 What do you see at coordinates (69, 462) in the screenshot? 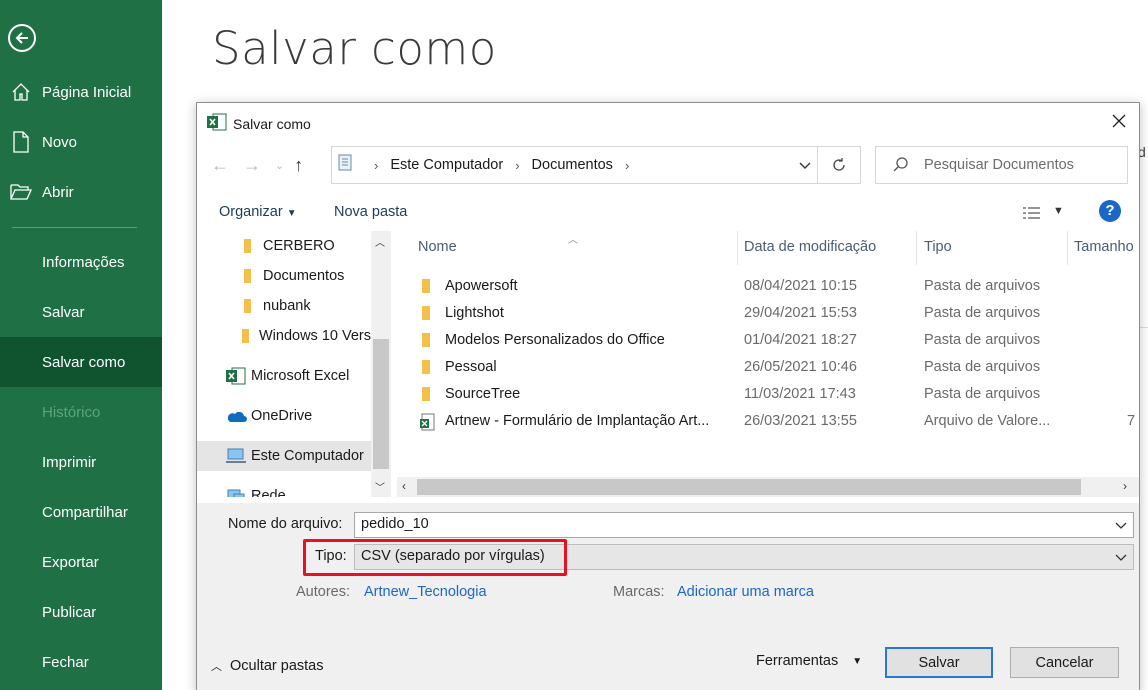
I see `nav-label: Imprimir` at bounding box center [69, 462].